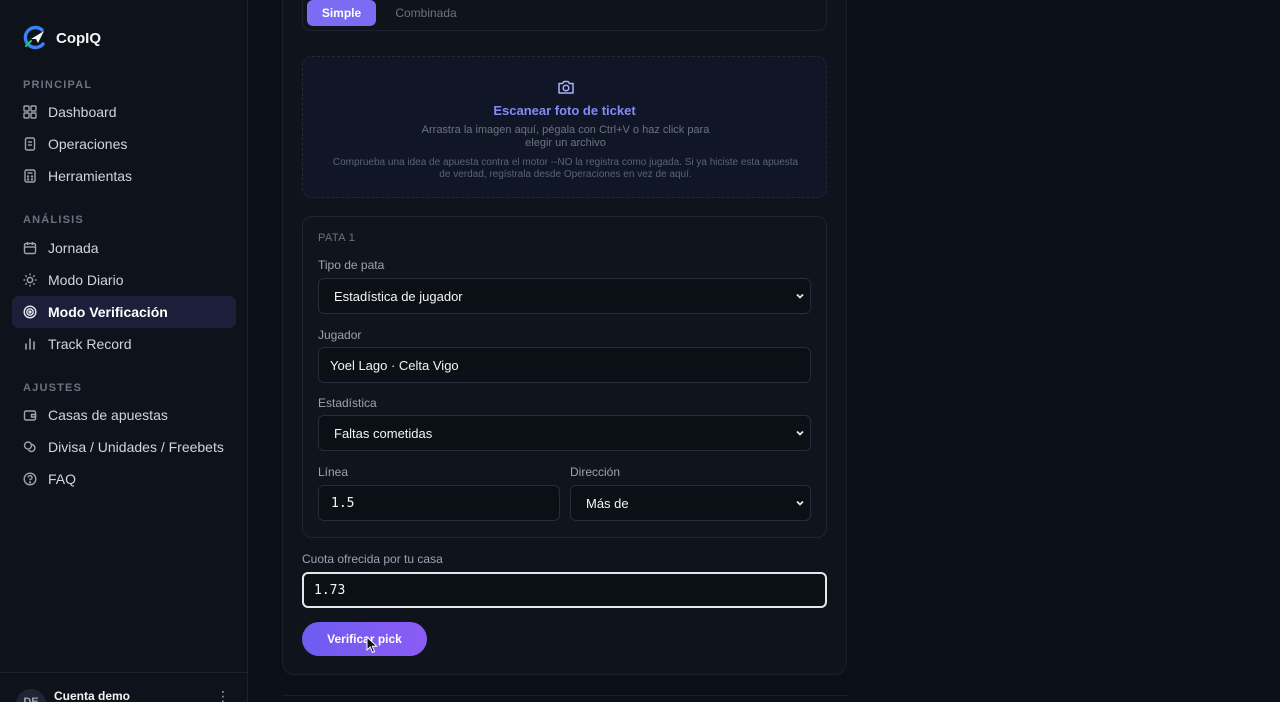  I want to click on leg-type-select: Estadística de jugador, so click(564, 296).